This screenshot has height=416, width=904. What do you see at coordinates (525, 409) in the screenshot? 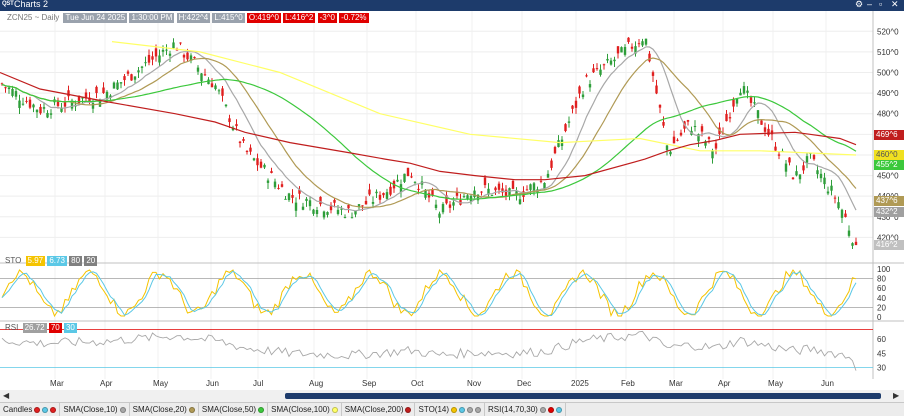
I see `study-item: RSI(14,70,30)` at bounding box center [525, 409].